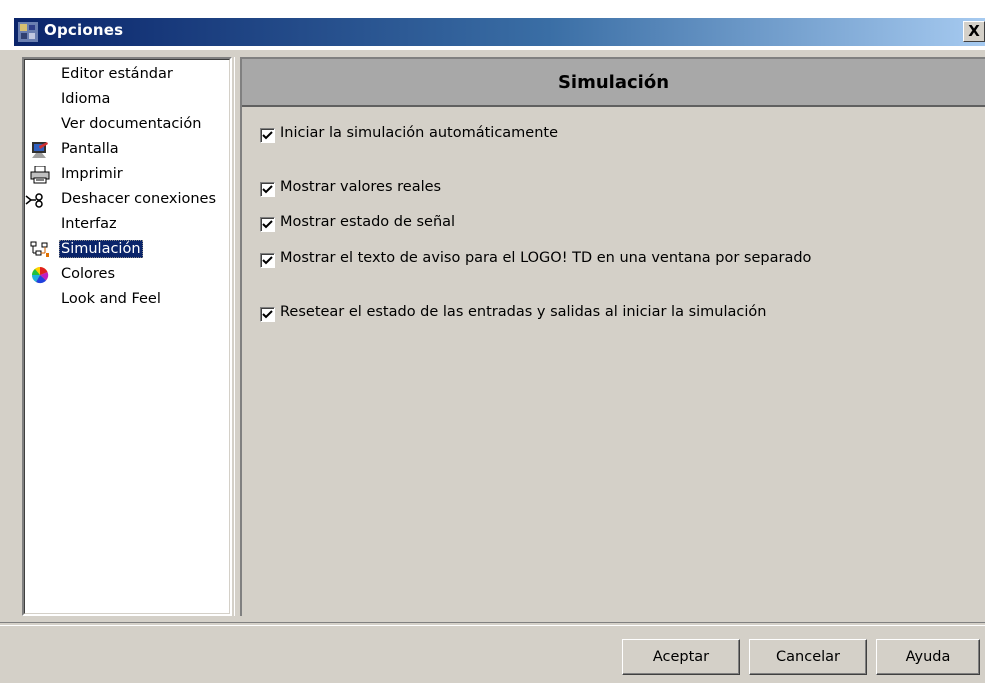 The image size is (985, 683). I want to click on tree-item-label: Interfaz, so click(89, 224).